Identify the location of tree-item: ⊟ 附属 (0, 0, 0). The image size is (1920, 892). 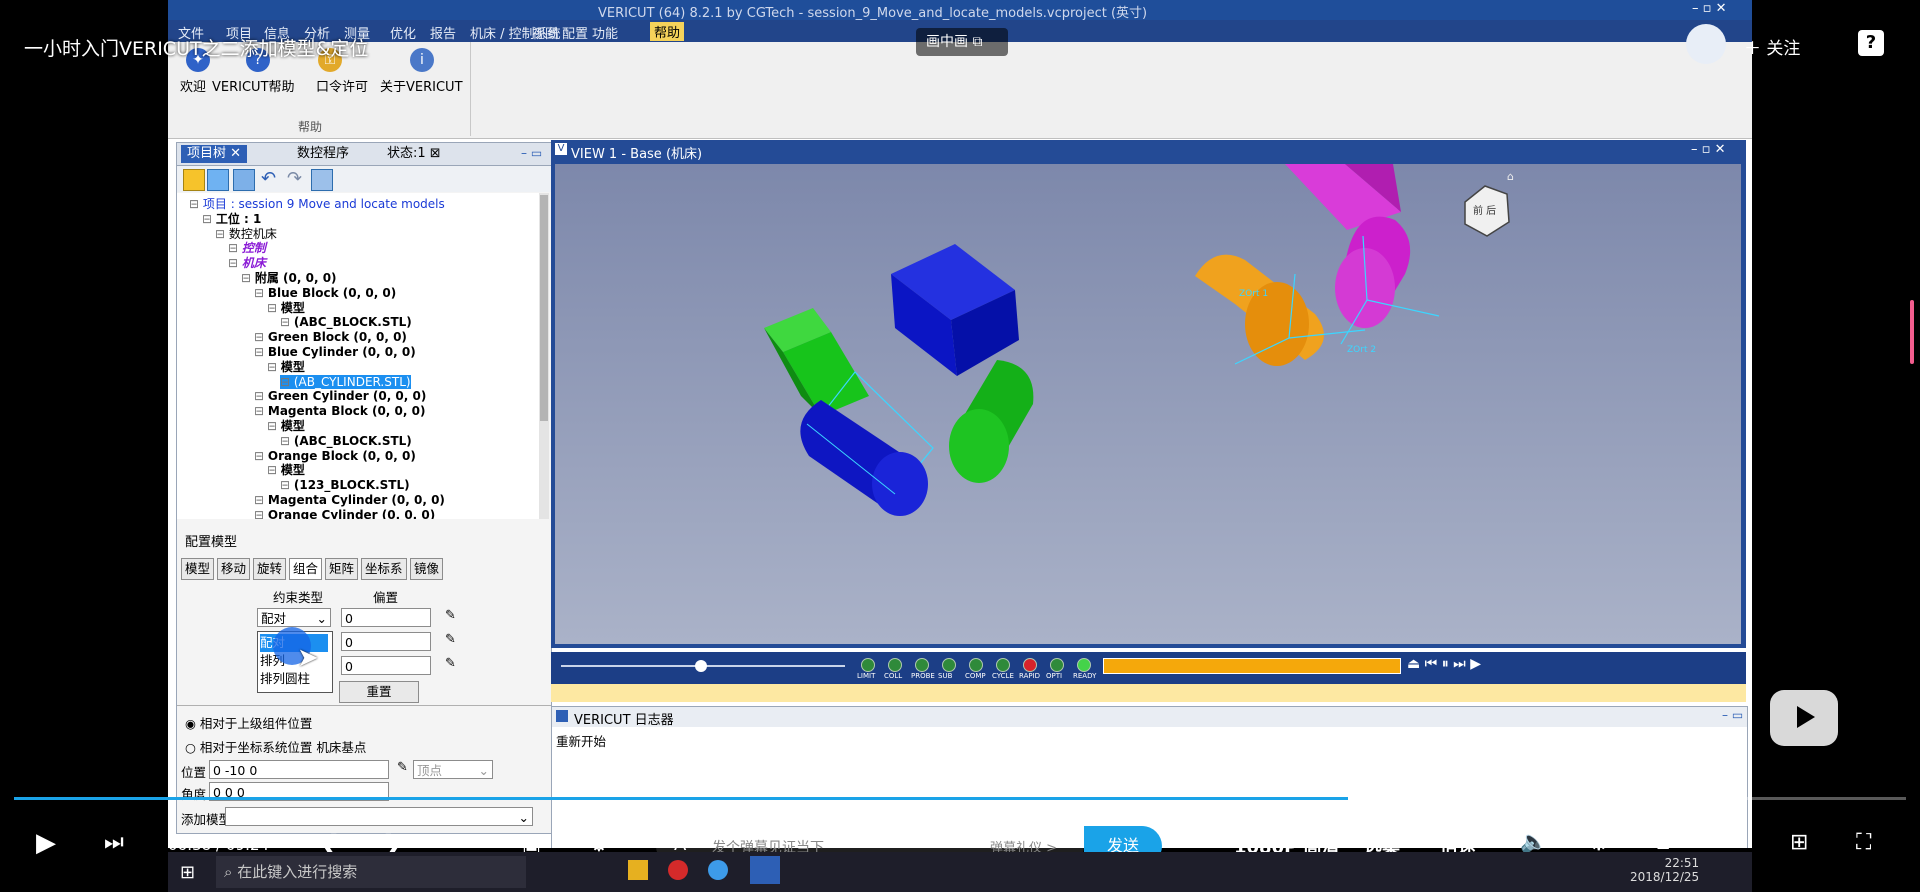
(289, 278).